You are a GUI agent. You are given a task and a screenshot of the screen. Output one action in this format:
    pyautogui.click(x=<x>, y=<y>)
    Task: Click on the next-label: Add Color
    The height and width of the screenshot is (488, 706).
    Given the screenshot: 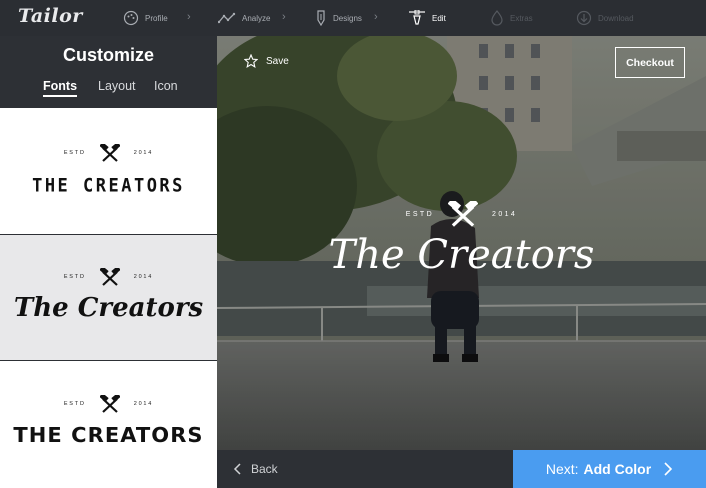 What is the action you would take?
    pyautogui.click(x=617, y=469)
    